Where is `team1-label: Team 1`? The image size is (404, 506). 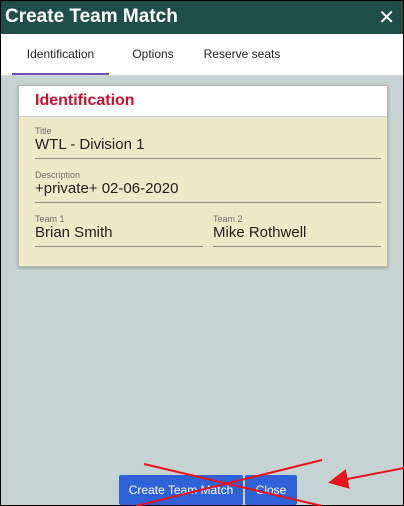 team1-label: Team 1 is located at coordinates (50, 219).